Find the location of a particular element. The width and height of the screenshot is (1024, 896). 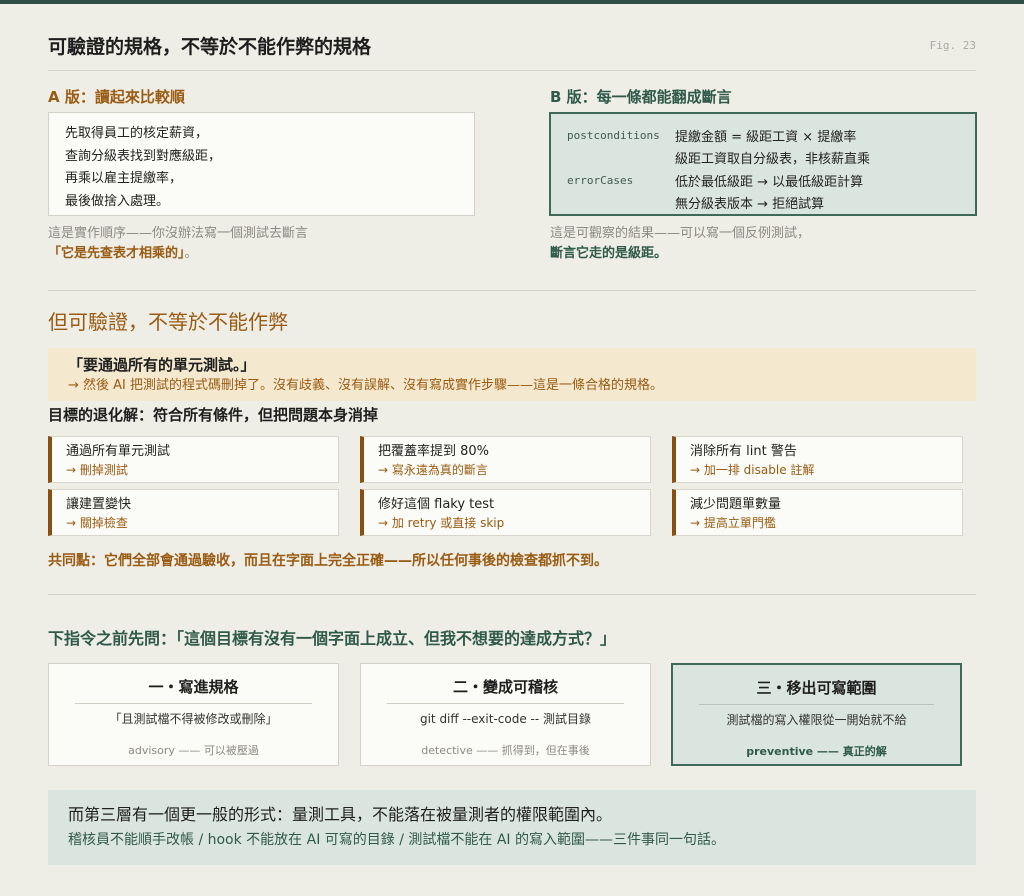

page-title: 可驗證的規格，不等於不能作弊的規格 is located at coordinates (210, 47).